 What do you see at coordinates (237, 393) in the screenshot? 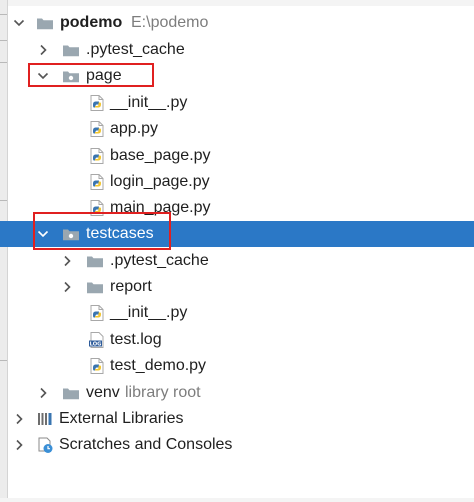
I see `tree-node-venv: venv library root` at bounding box center [237, 393].